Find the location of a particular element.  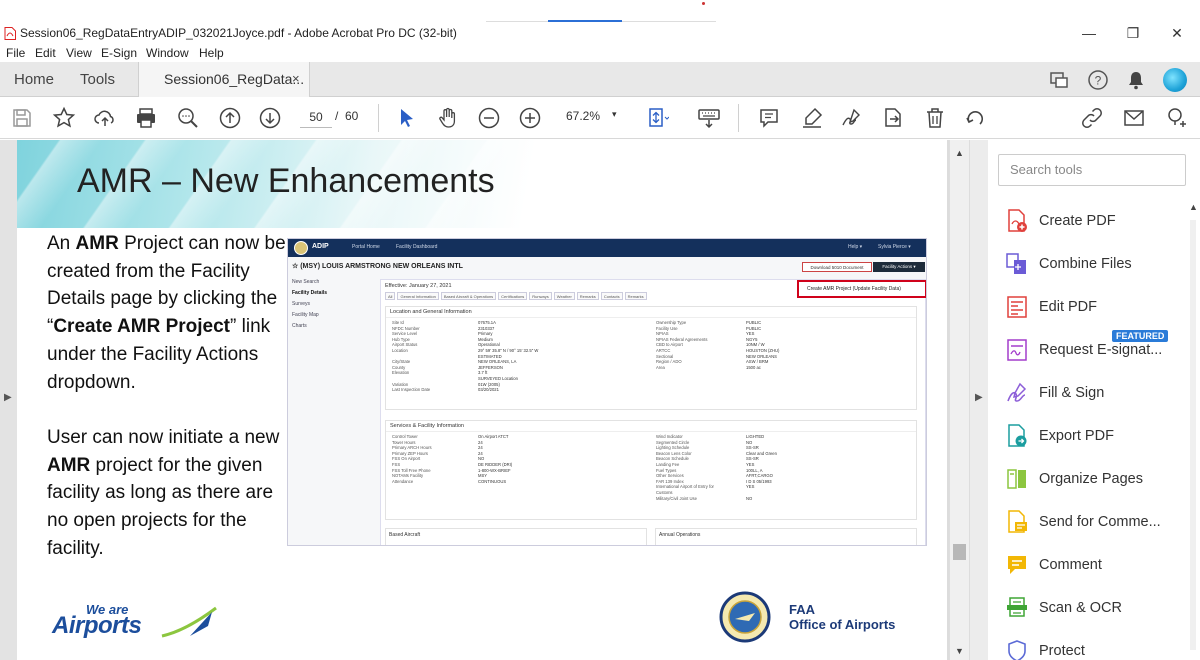

zoom-level-select: 67.2% is located at coordinates (583, 116).